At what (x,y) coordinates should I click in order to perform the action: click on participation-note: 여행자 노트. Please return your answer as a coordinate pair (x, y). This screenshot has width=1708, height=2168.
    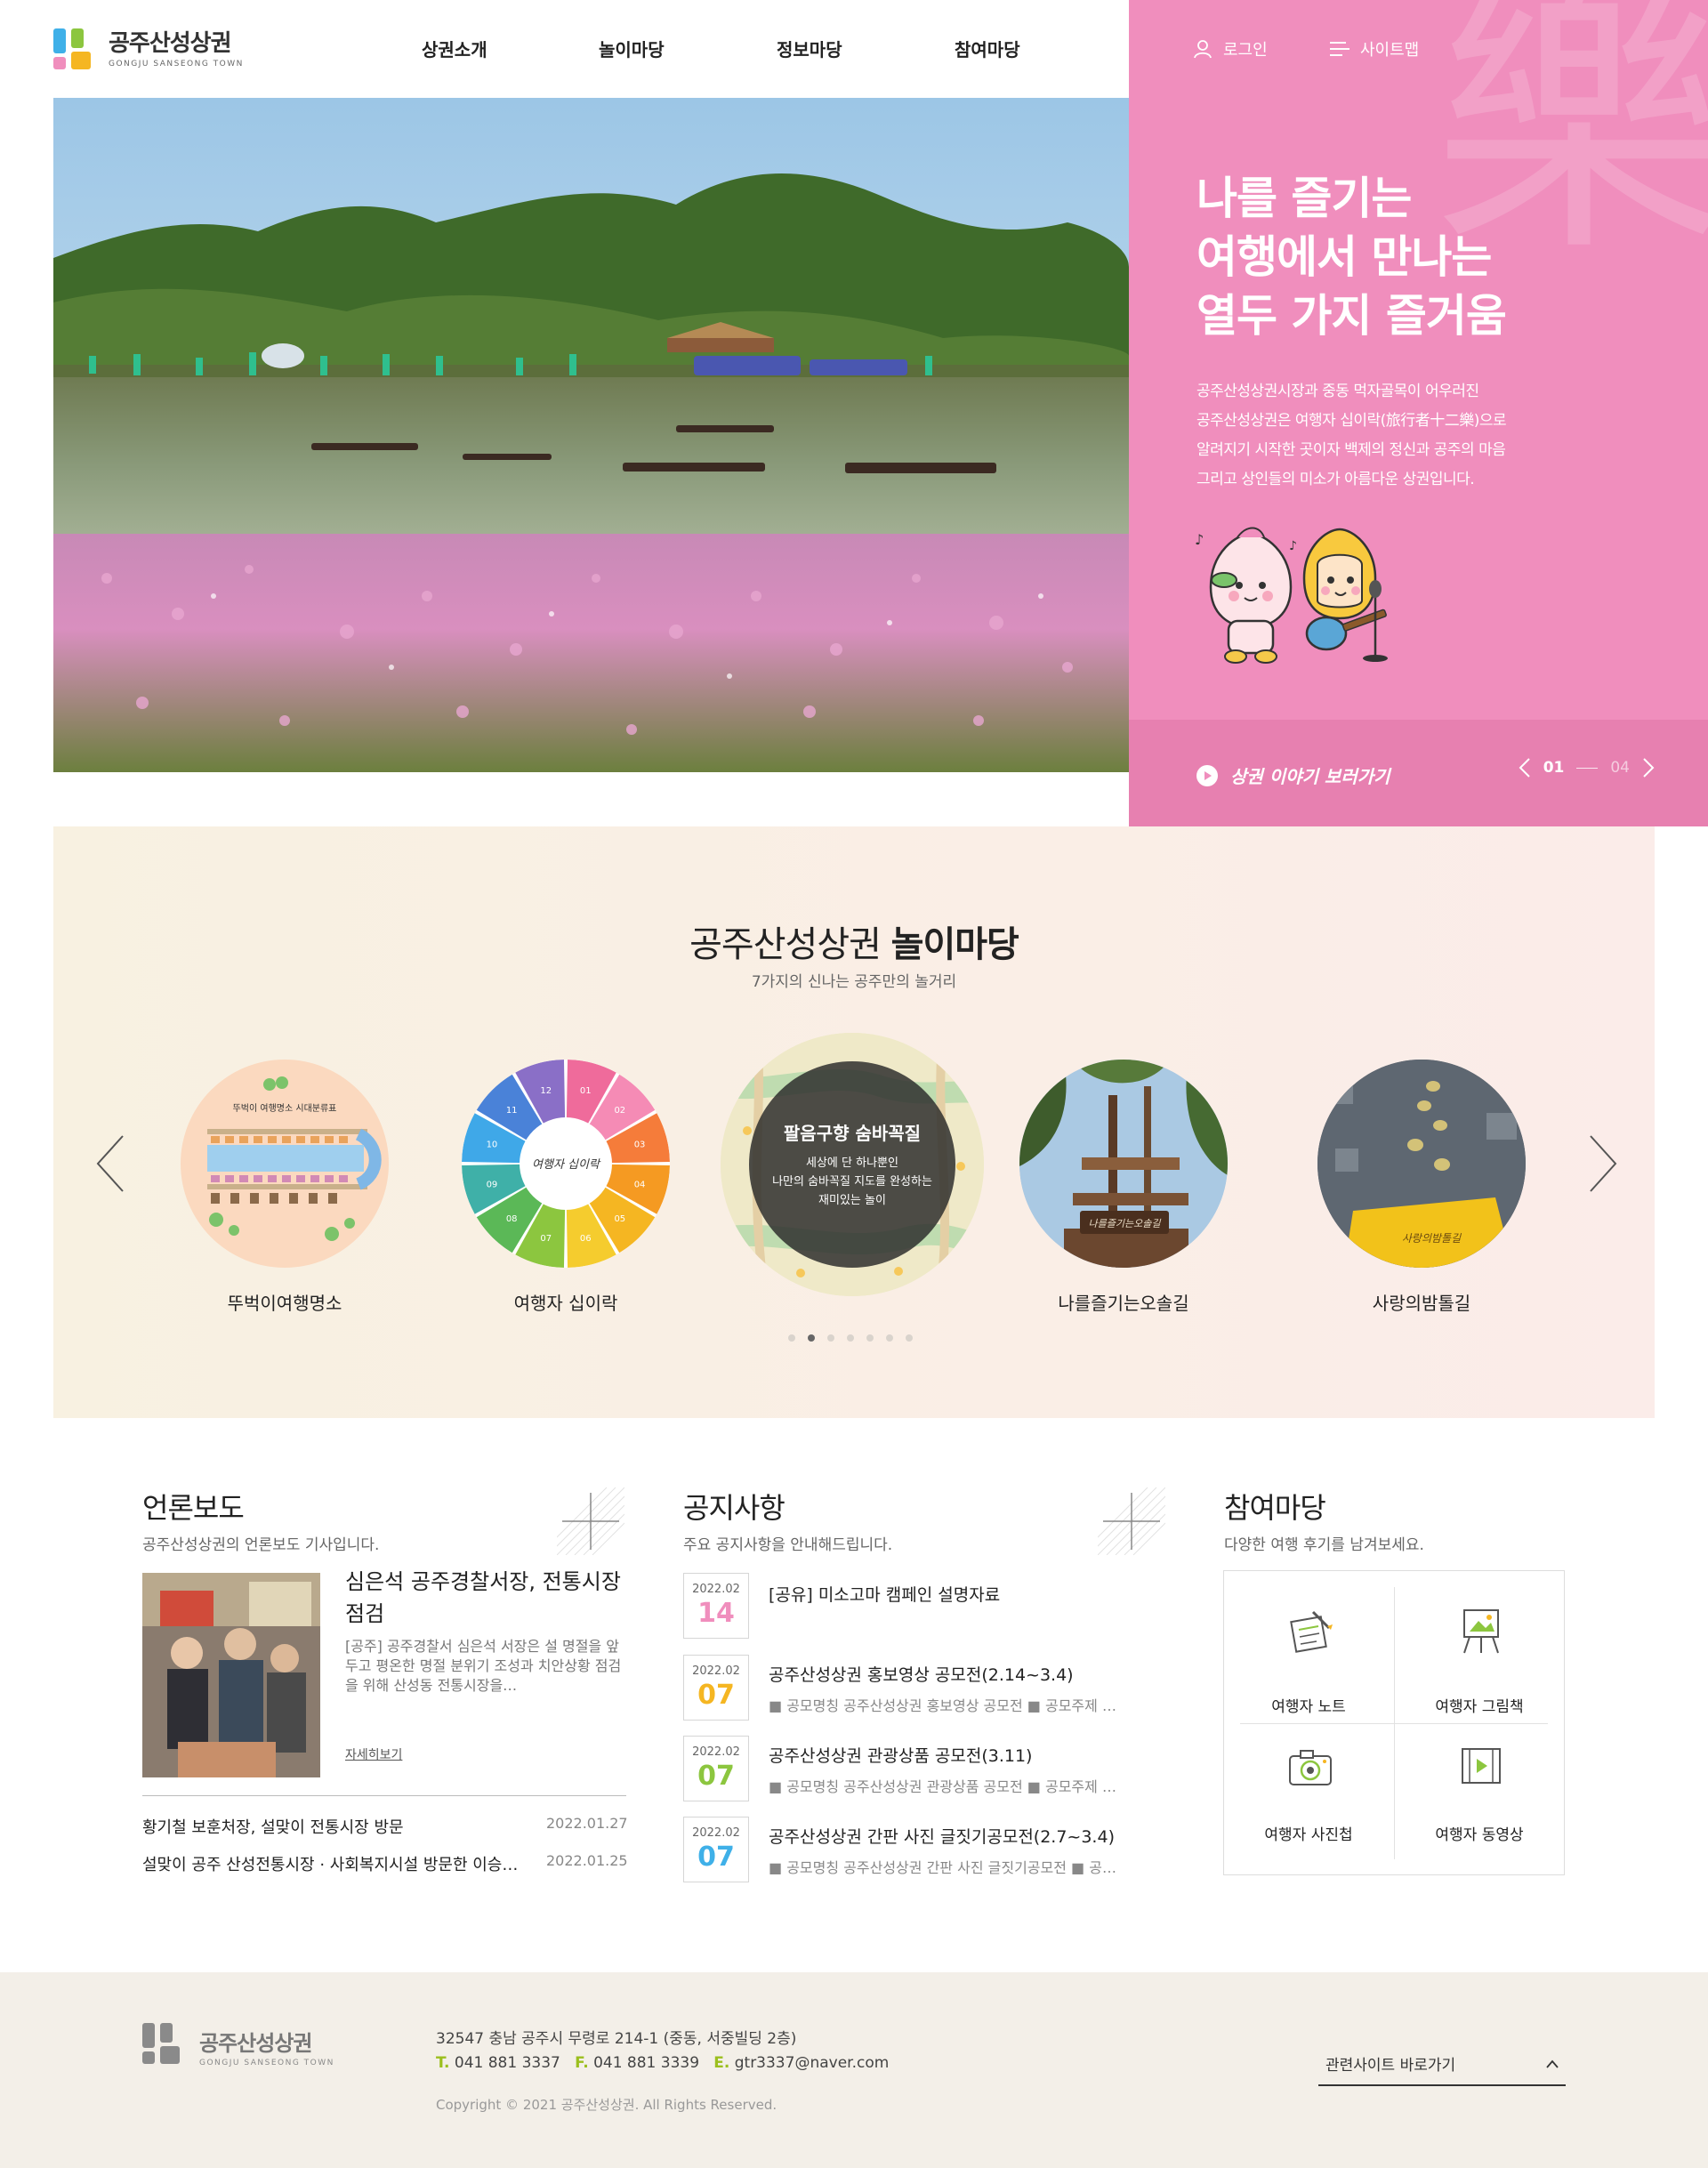
    Looking at the image, I should click on (1308, 1656).